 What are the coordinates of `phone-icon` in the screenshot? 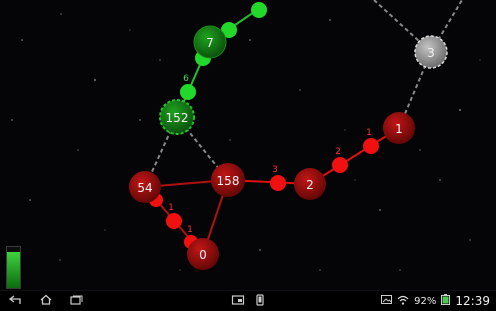 It's located at (261, 301).